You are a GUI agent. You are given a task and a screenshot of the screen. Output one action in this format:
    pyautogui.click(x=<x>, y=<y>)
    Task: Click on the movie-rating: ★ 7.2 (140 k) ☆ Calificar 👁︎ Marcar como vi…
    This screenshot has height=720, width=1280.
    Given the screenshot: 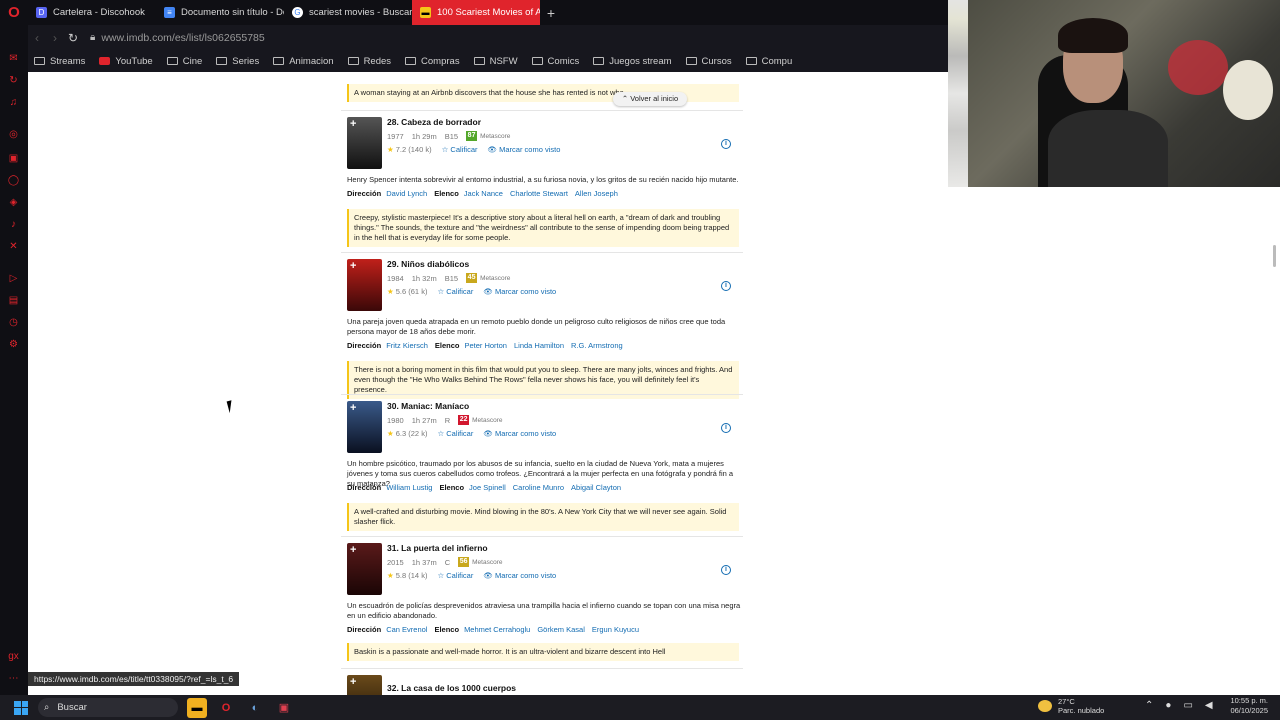 What is the action you would take?
    pyautogui.click(x=474, y=149)
    